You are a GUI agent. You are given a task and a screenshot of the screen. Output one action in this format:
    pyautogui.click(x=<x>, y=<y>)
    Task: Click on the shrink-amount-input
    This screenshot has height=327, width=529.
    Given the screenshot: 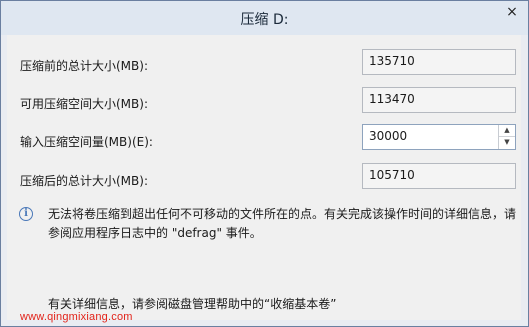 What is the action you would take?
    pyautogui.click(x=429, y=136)
    